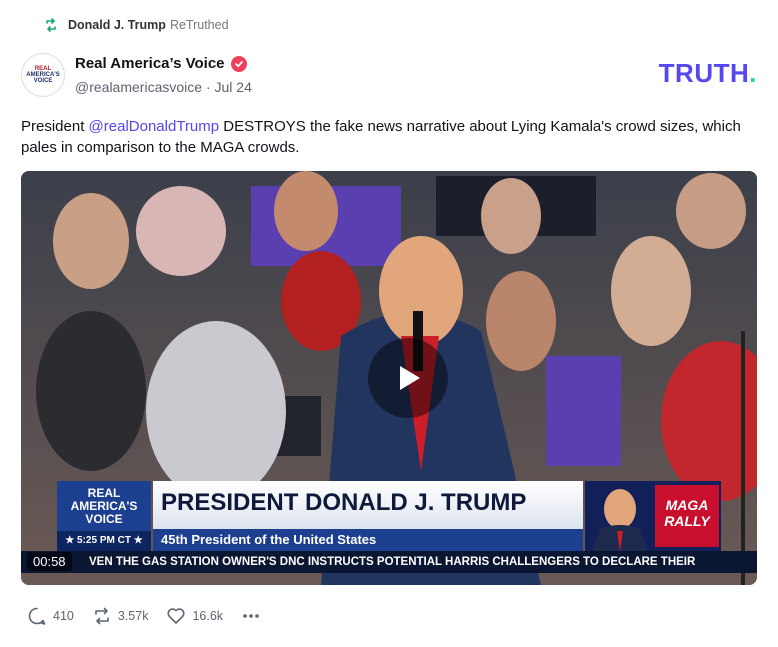  I want to click on author-handle-date: @realamericasvoice · Jul 24, so click(163, 87).